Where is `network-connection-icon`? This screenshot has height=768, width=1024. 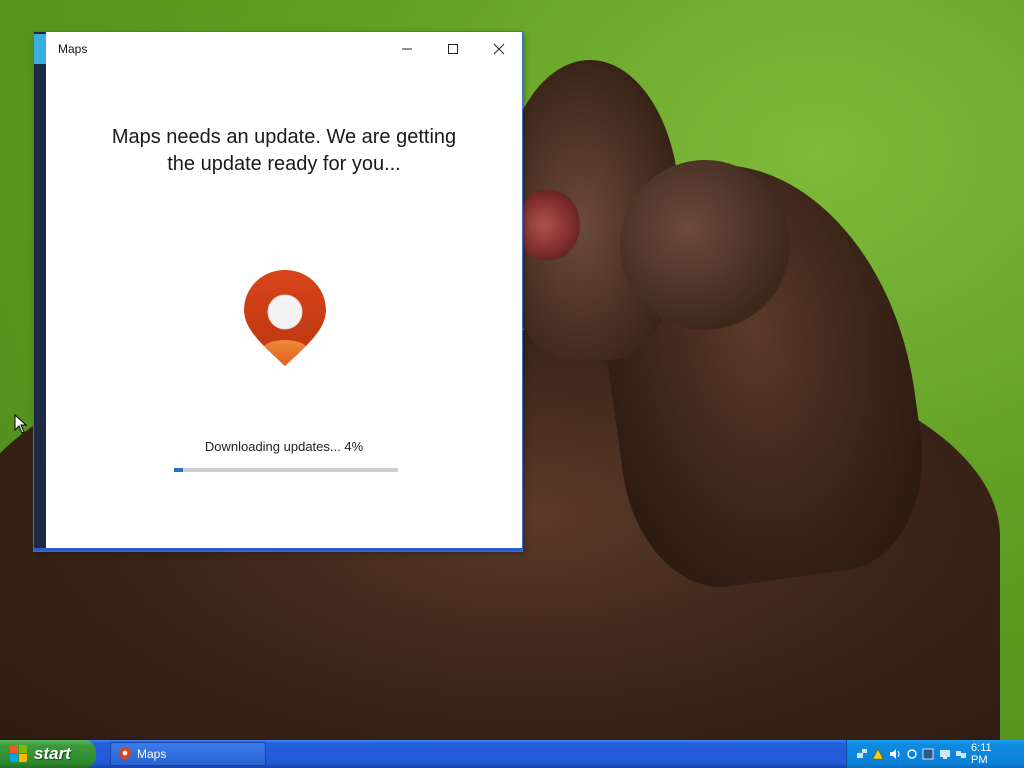
network-connection-icon is located at coordinates (961, 754).